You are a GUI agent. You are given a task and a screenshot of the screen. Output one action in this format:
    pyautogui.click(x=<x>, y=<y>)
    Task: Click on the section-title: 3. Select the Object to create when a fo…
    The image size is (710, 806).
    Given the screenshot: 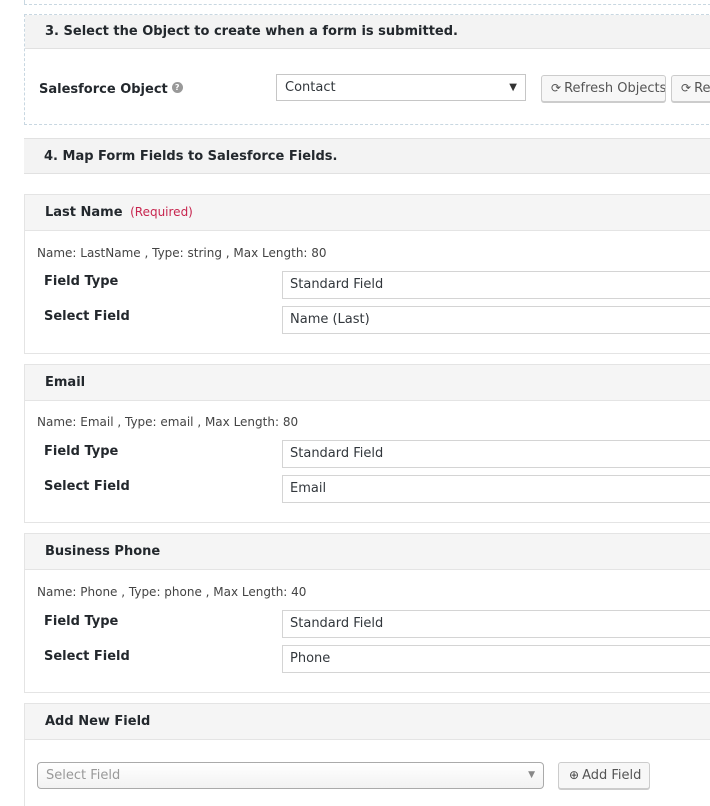 What is the action you would take?
    pyautogui.click(x=367, y=32)
    